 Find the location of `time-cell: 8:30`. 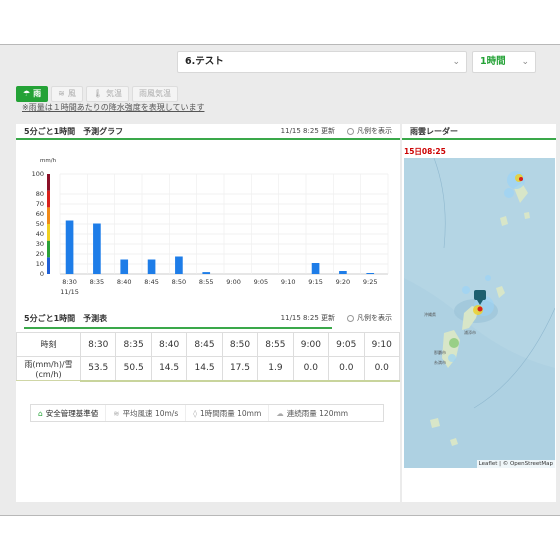

time-cell: 8:30 is located at coordinates (98, 344).